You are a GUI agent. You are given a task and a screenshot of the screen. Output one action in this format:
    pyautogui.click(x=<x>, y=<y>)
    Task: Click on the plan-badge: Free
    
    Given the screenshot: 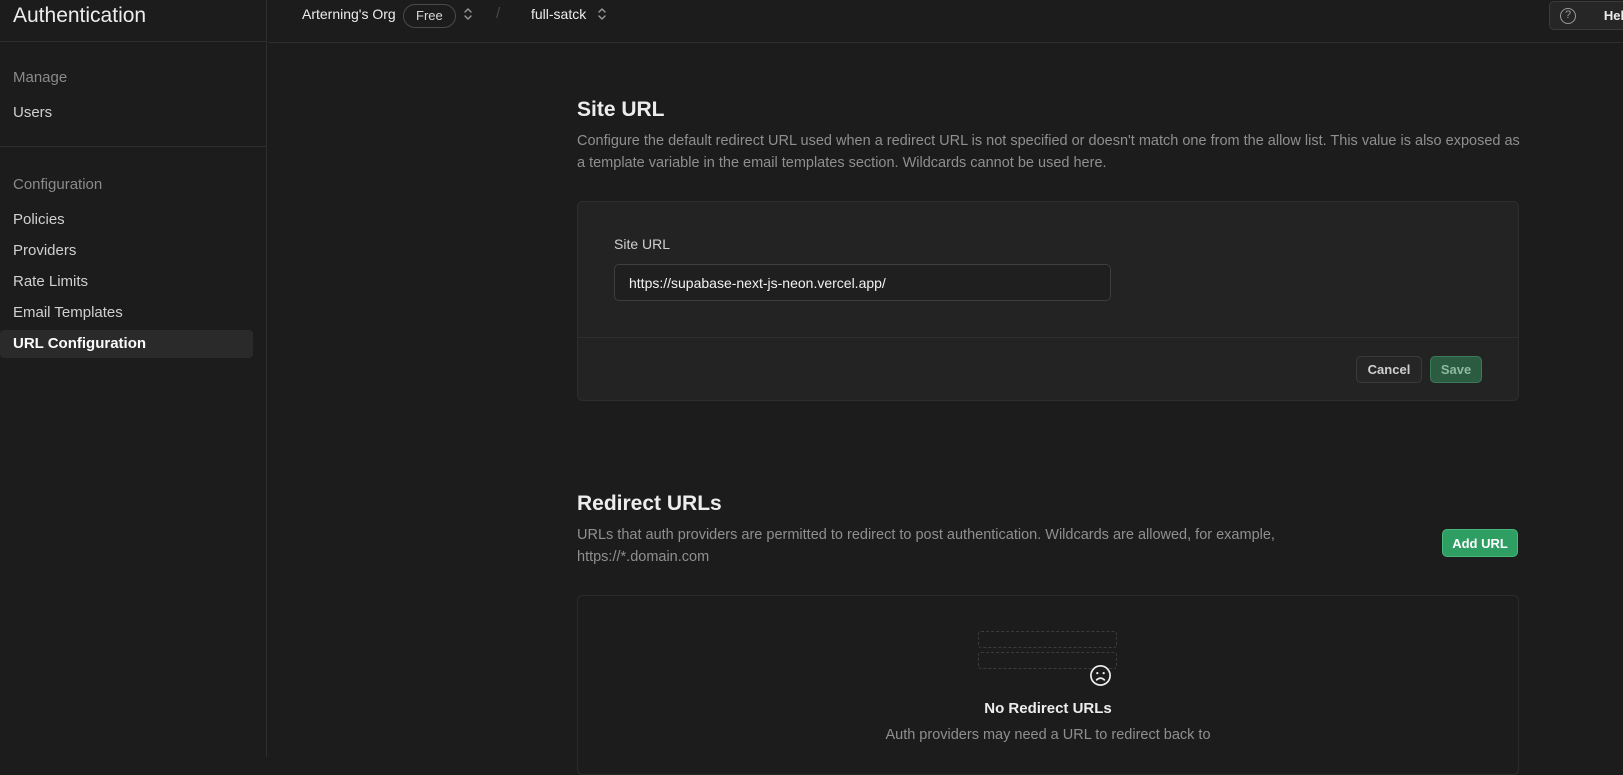 What is the action you would take?
    pyautogui.click(x=429, y=16)
    